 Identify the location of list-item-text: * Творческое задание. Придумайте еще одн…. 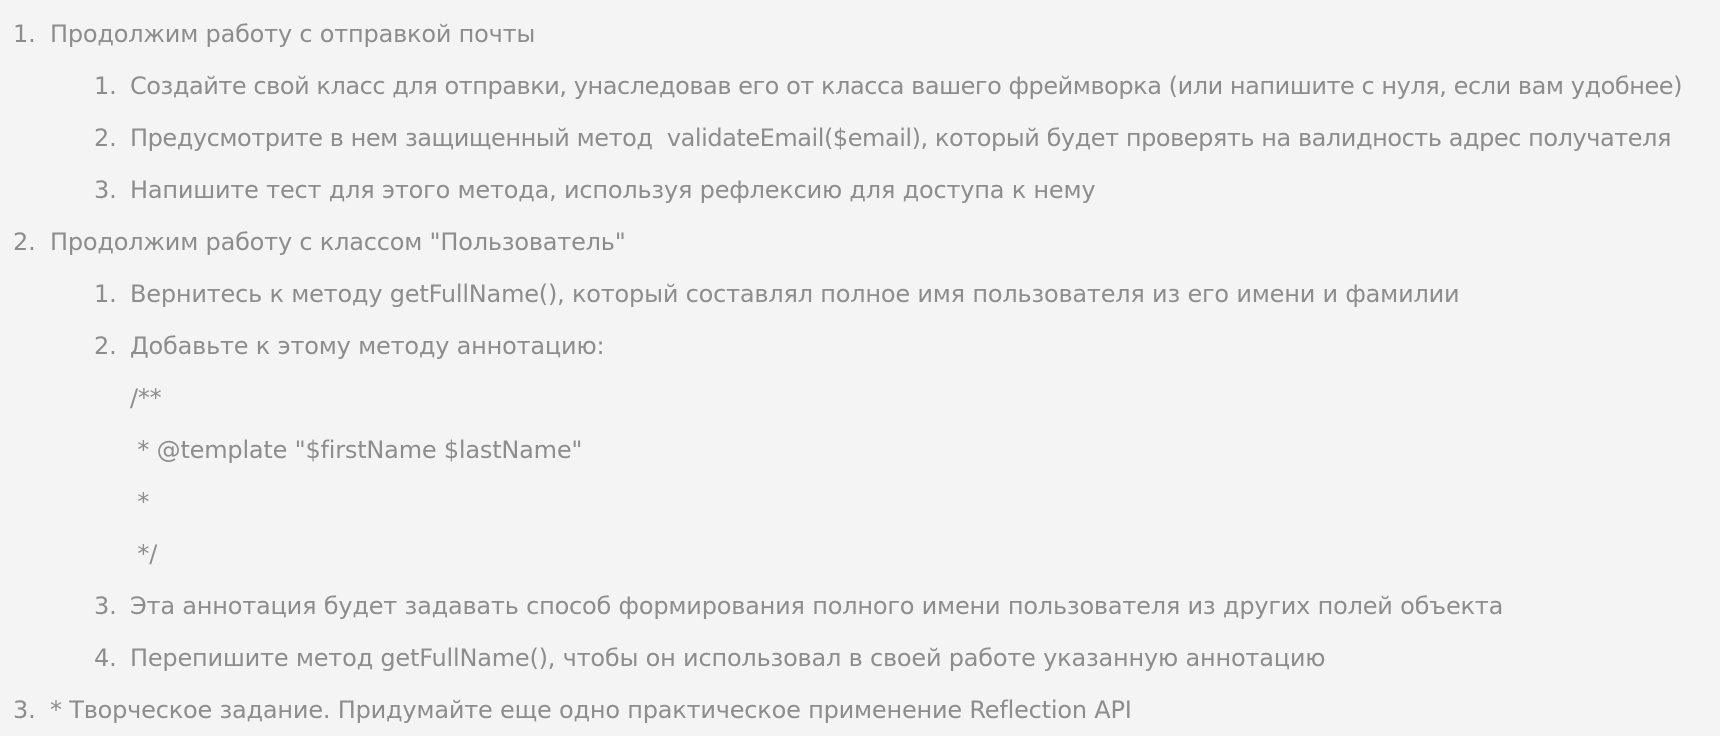
(591, 710).